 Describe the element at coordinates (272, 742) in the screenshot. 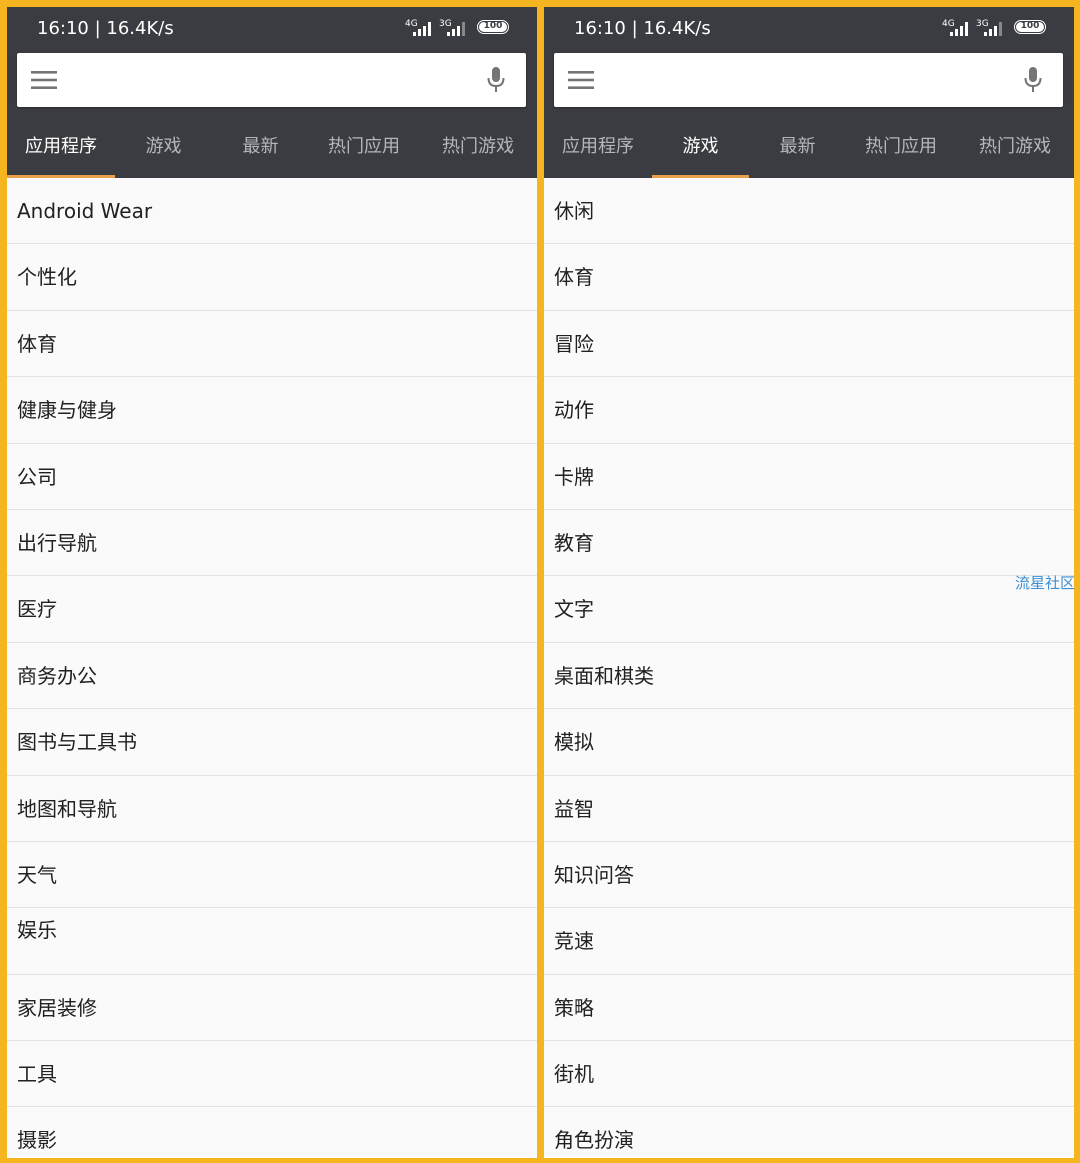

I see `list-item: 图书与工具书` at that location.